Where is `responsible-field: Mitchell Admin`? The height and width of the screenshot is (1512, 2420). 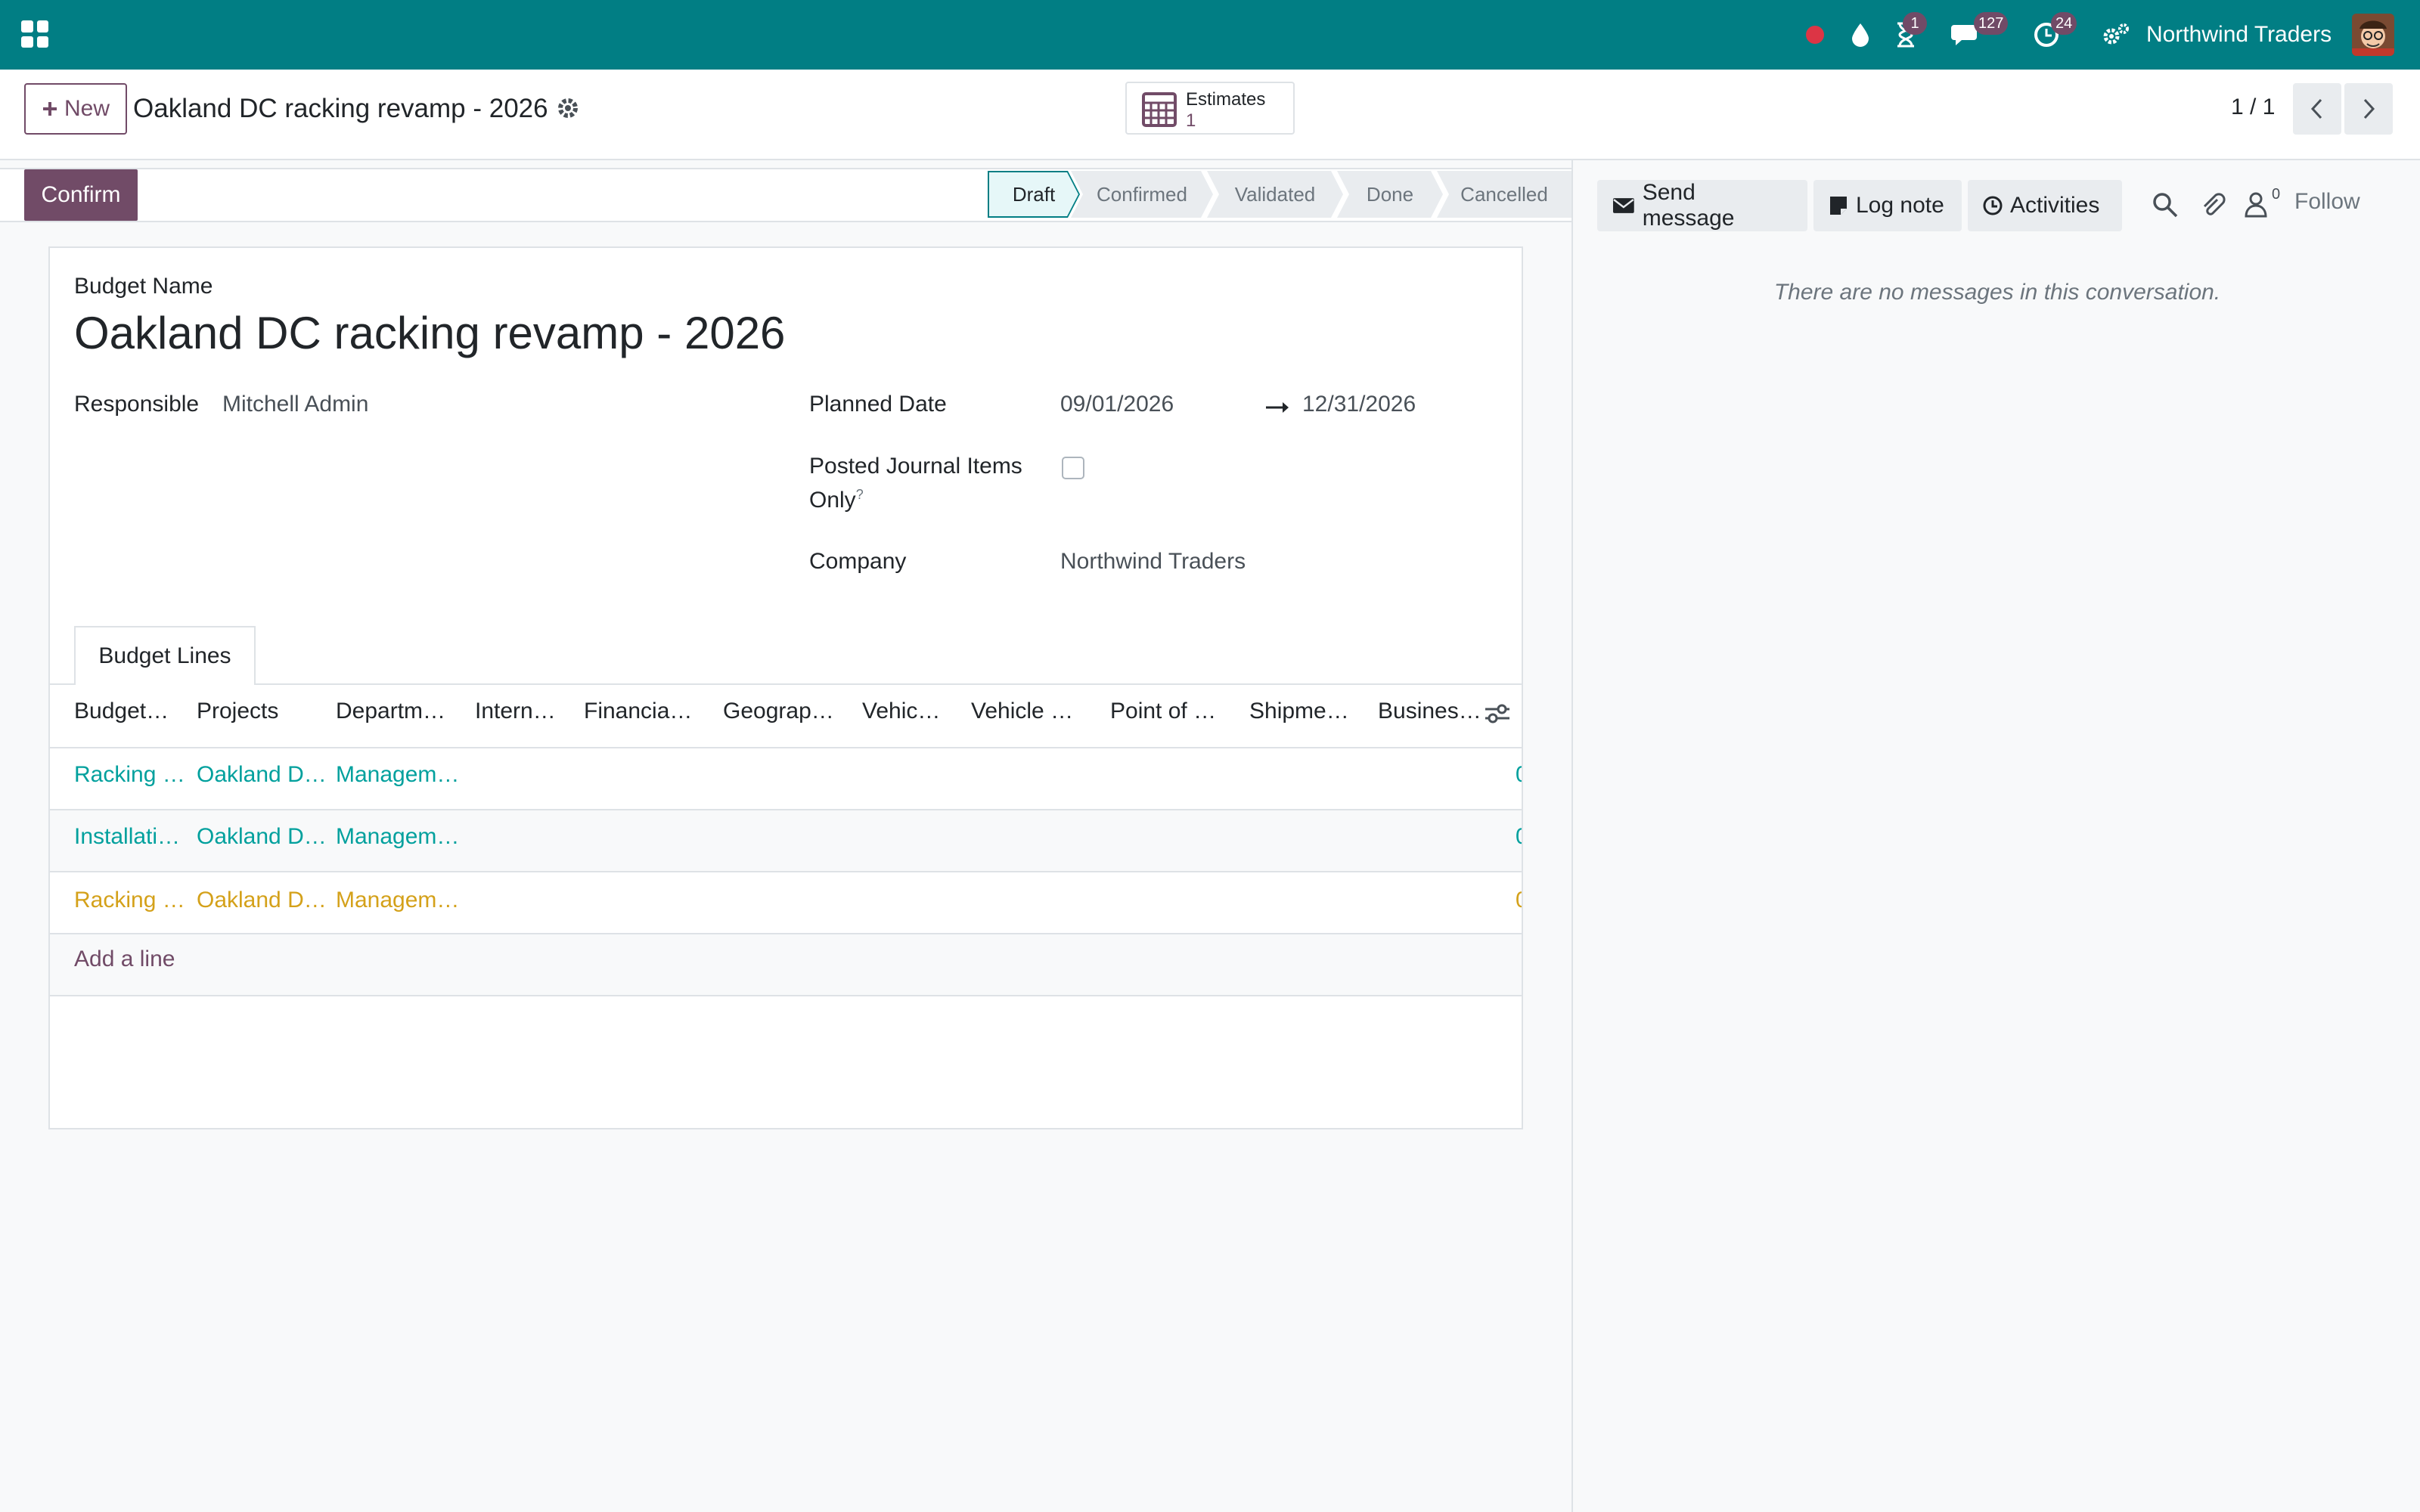
responsible-field: Mitchell Admin is located at coordinates (295, 404).